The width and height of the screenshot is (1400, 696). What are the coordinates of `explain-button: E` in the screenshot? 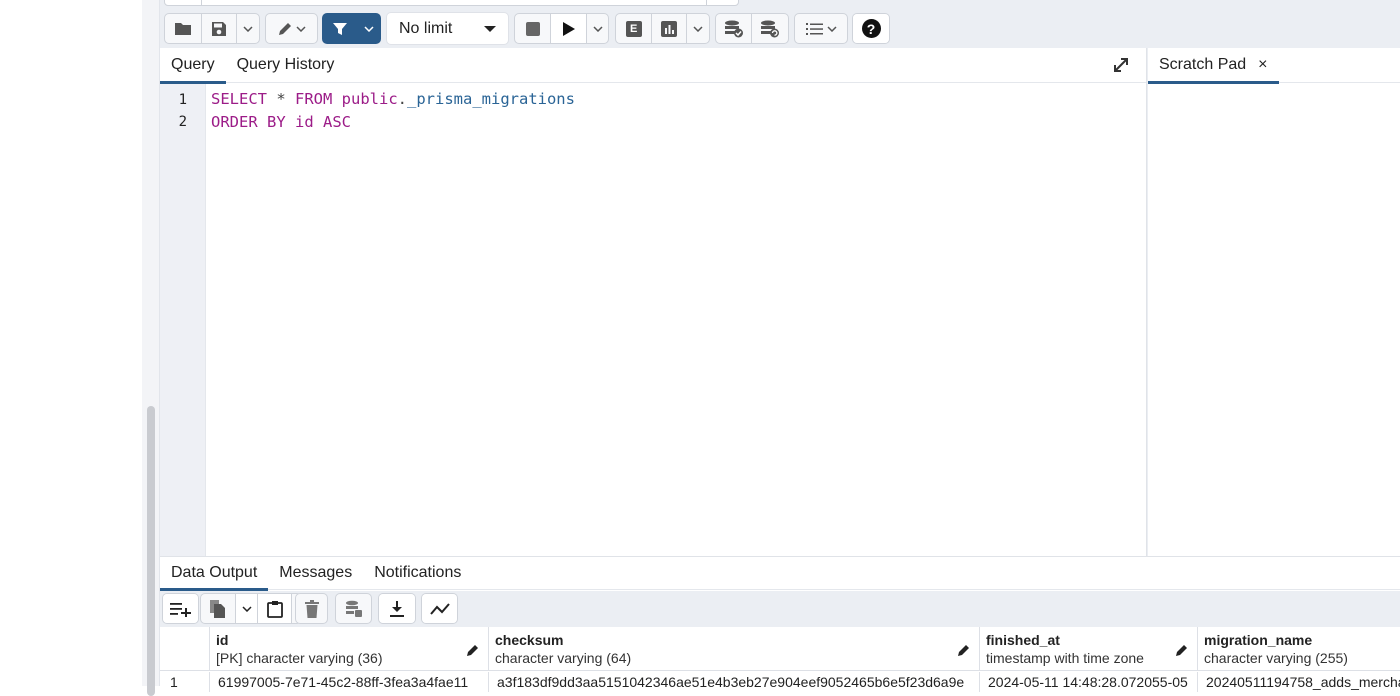 It's located at (634, 28).